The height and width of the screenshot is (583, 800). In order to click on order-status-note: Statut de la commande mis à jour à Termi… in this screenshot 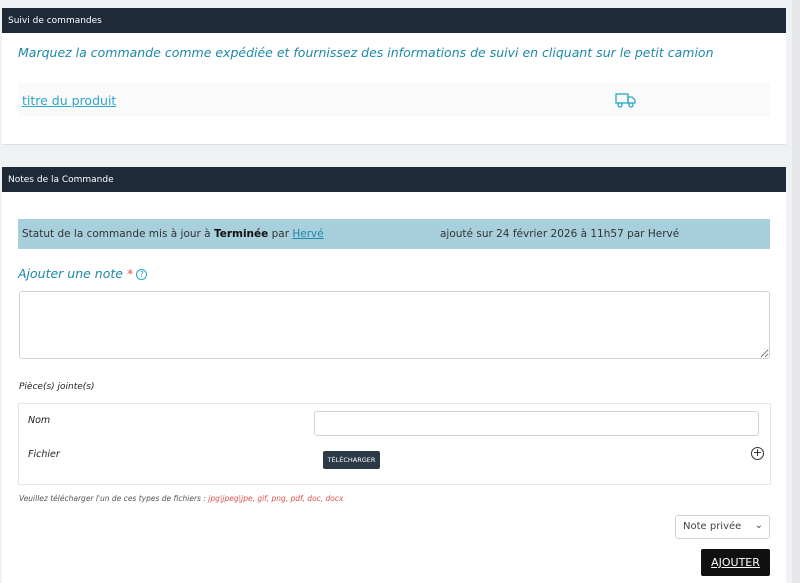, I will do `click(394, 234)`.